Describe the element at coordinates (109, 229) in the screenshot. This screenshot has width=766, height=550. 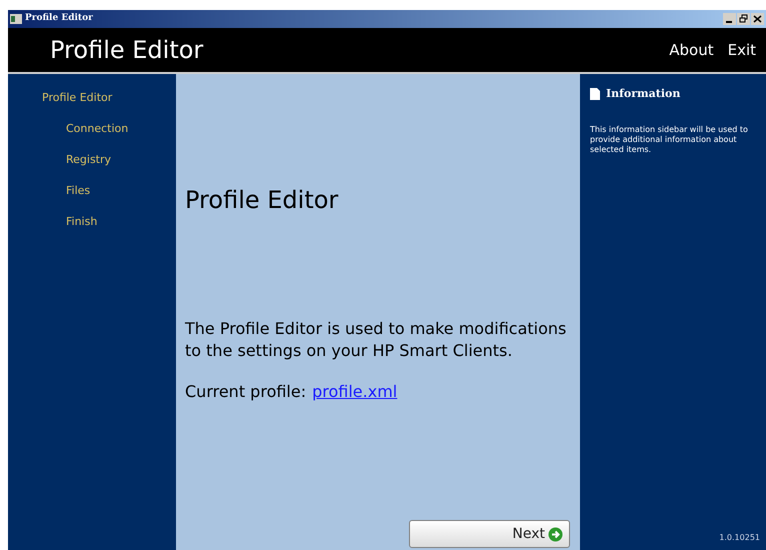
I see `nav-item: Finish` at that location.